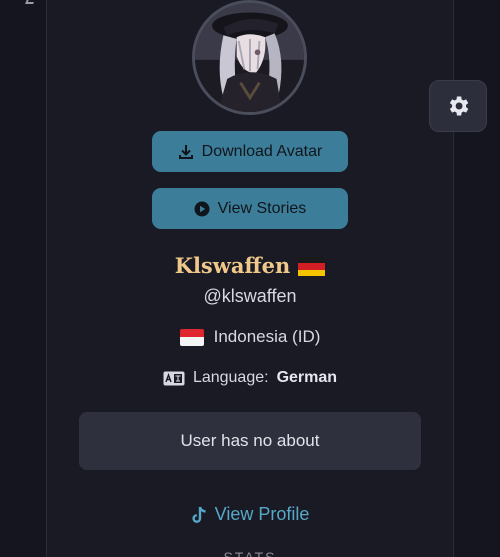 This screenshot has width=500, height=557. What do you see at coordinates (267, 336) in the screenshot?
I see `country-text: Indonesia (ID)` at bounding box center [267, 336].